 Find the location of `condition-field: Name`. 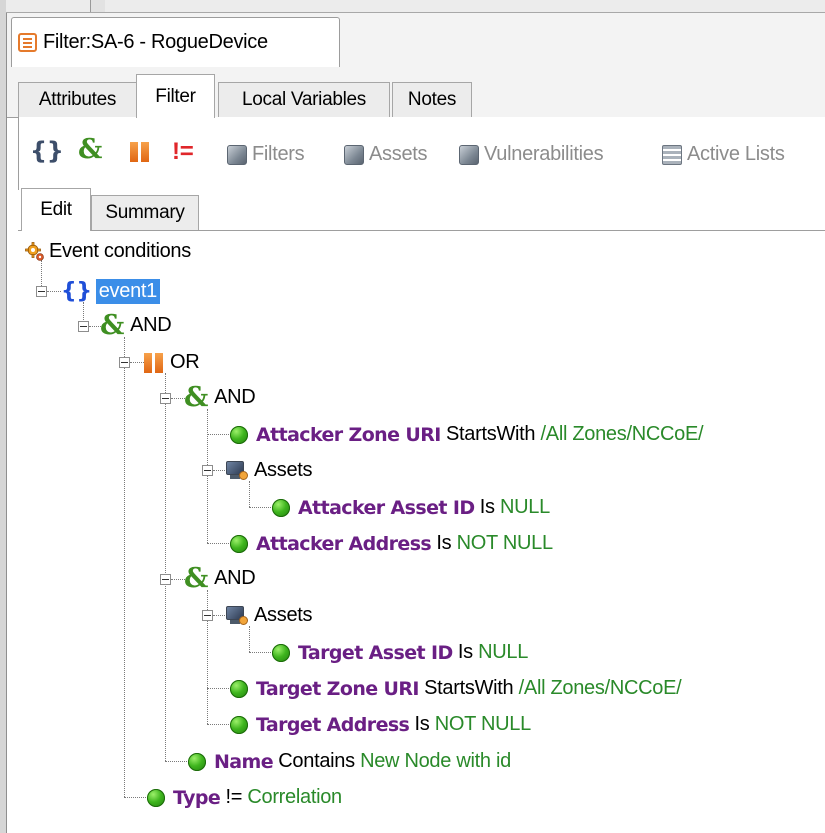

condition-field: Name is located at coordinates (244, 761).